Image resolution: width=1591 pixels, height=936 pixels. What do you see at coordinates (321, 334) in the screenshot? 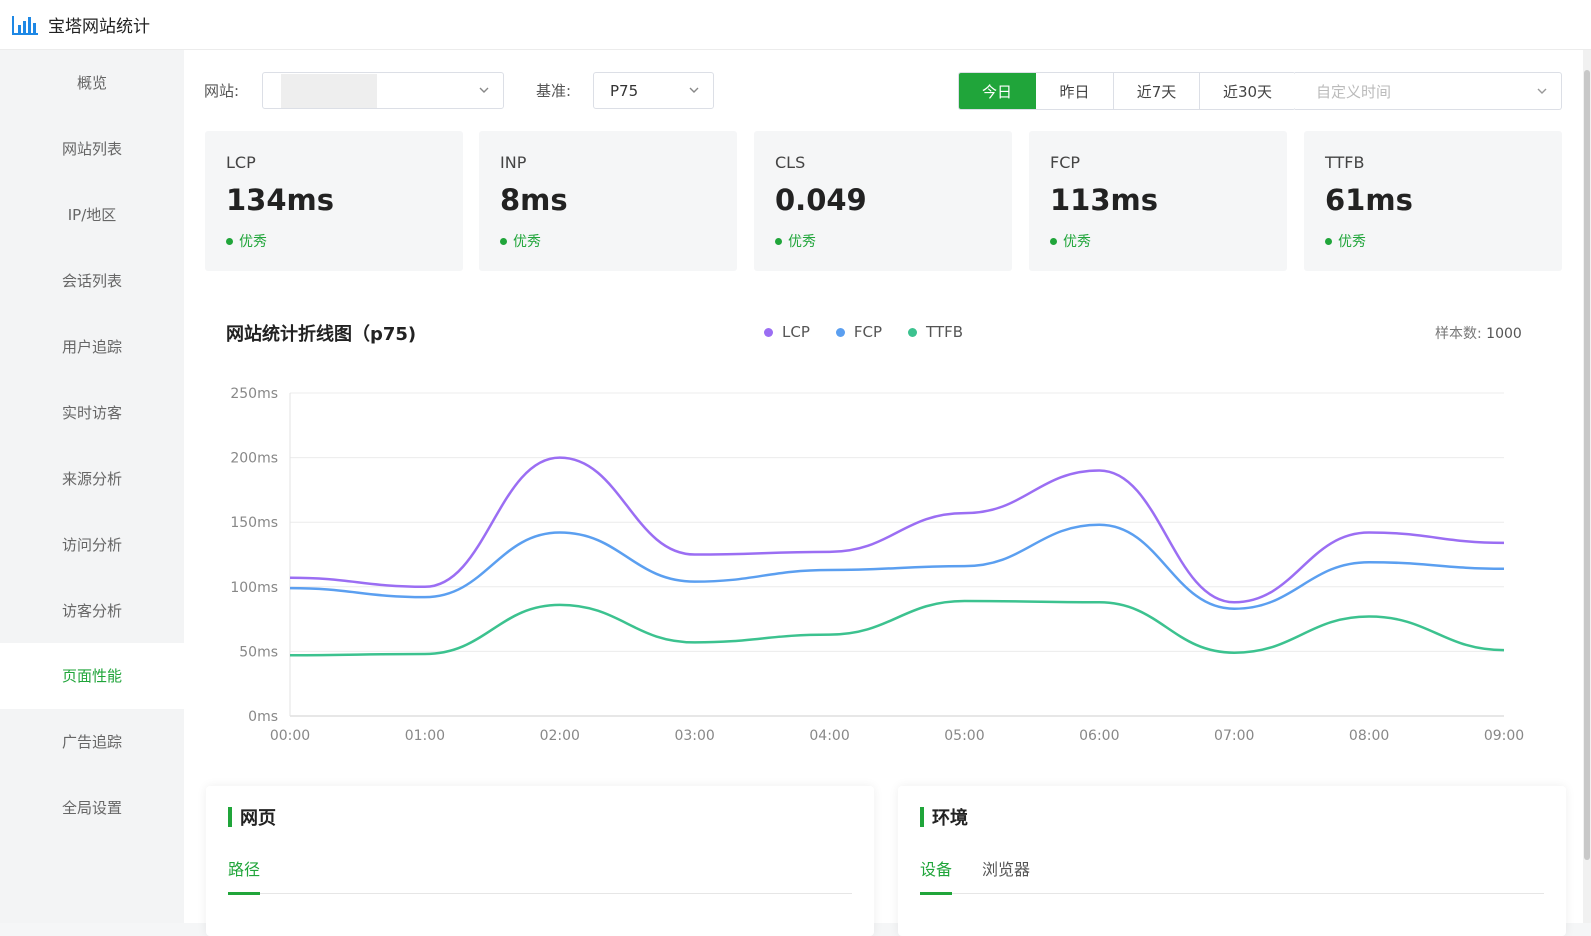
I see `chart-title: 网站统计折线图（p75)` at bounding box center [321, 334].